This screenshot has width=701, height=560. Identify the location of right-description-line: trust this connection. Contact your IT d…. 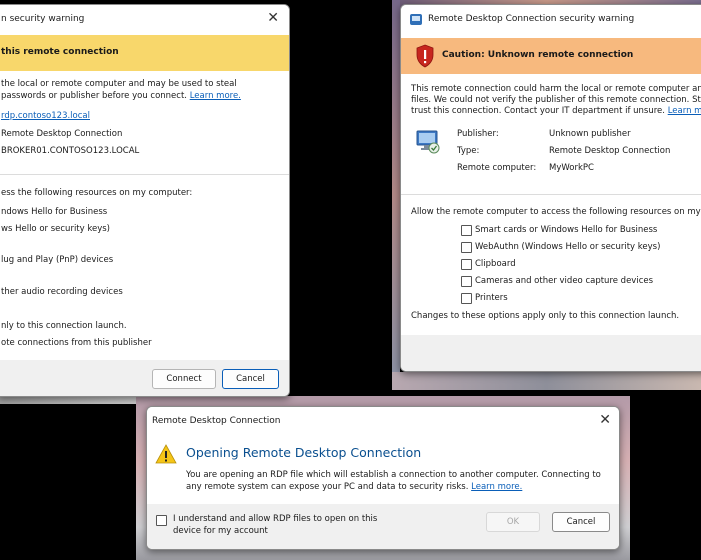
(556, 111).